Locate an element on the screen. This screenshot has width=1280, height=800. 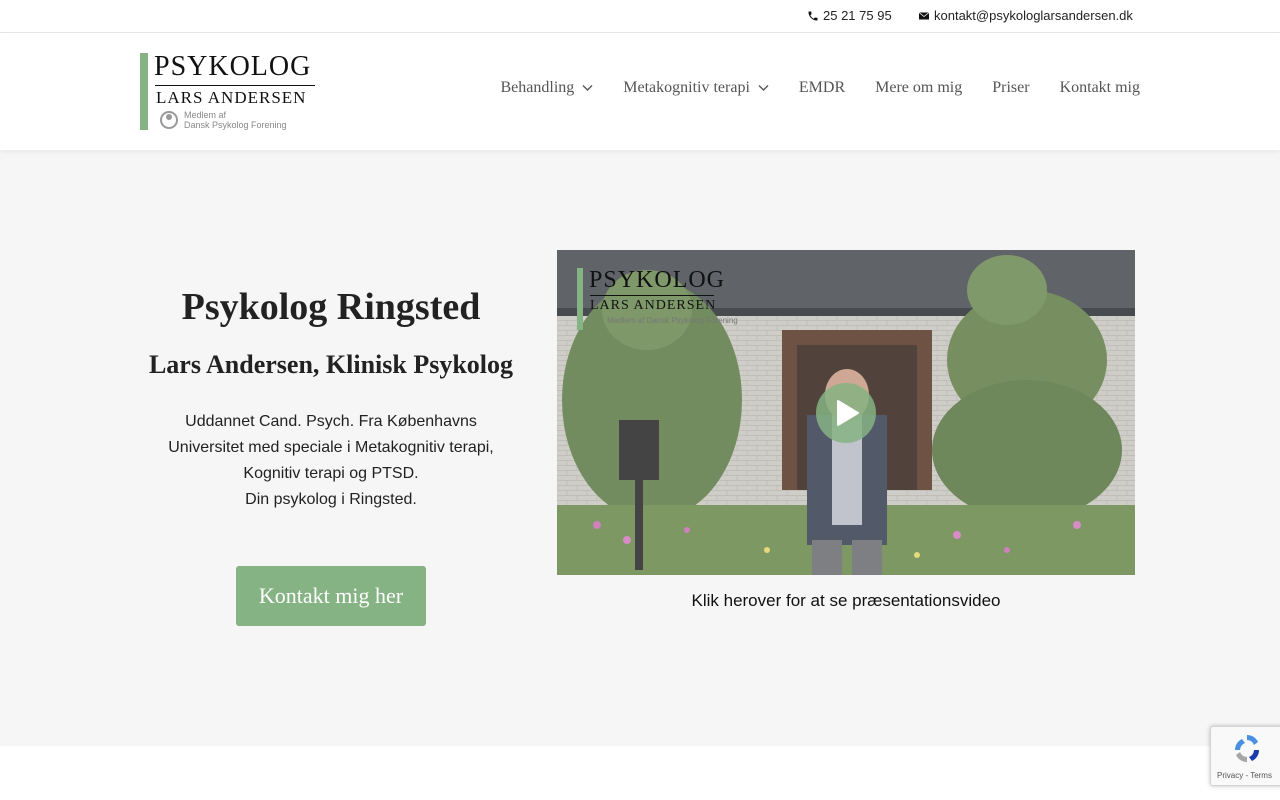
play-button is located at coordinates (846, 413).